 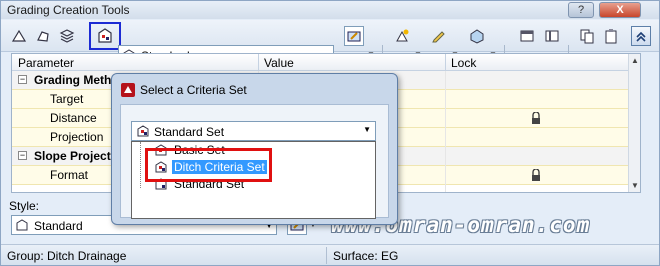 What do you see at coordinates (367, 129) in the screenshot?
I see `chevron-down-icon: ▼` at bounding box center [367, 129].